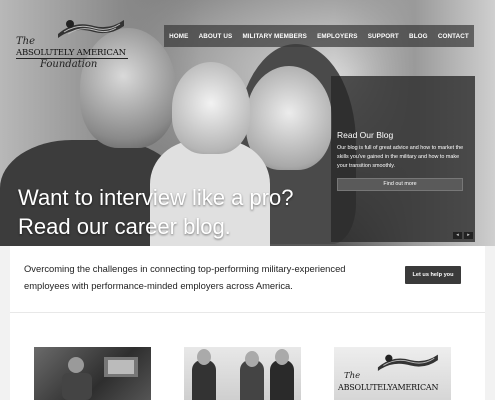 The image size is (495, 400). I want to click on slider-controls: ◂ ▸, so click(463, 235).